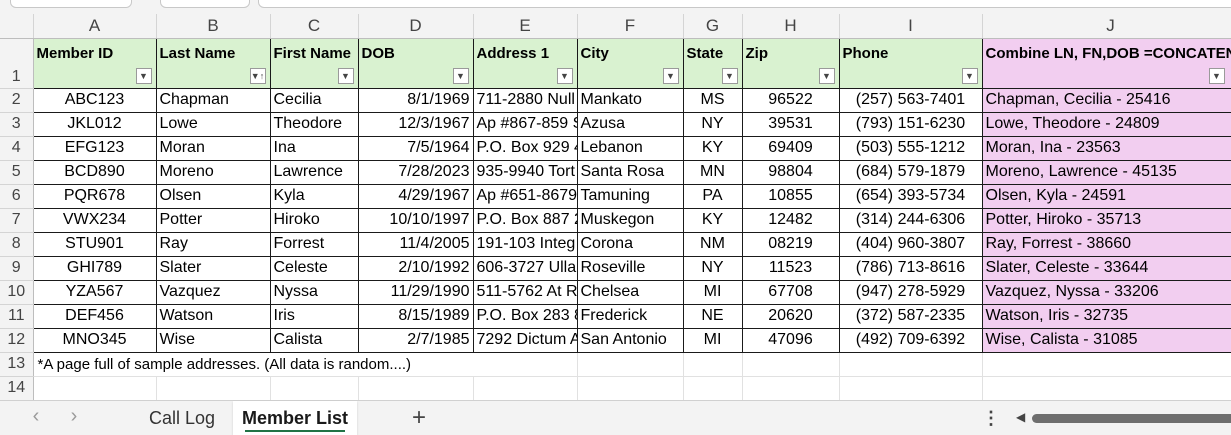 This screenshot has height=435, width=1231. Describe the element at coordinates (314, 63) in the screenshot. I see `header-first-name: First Name ▼` at that location.